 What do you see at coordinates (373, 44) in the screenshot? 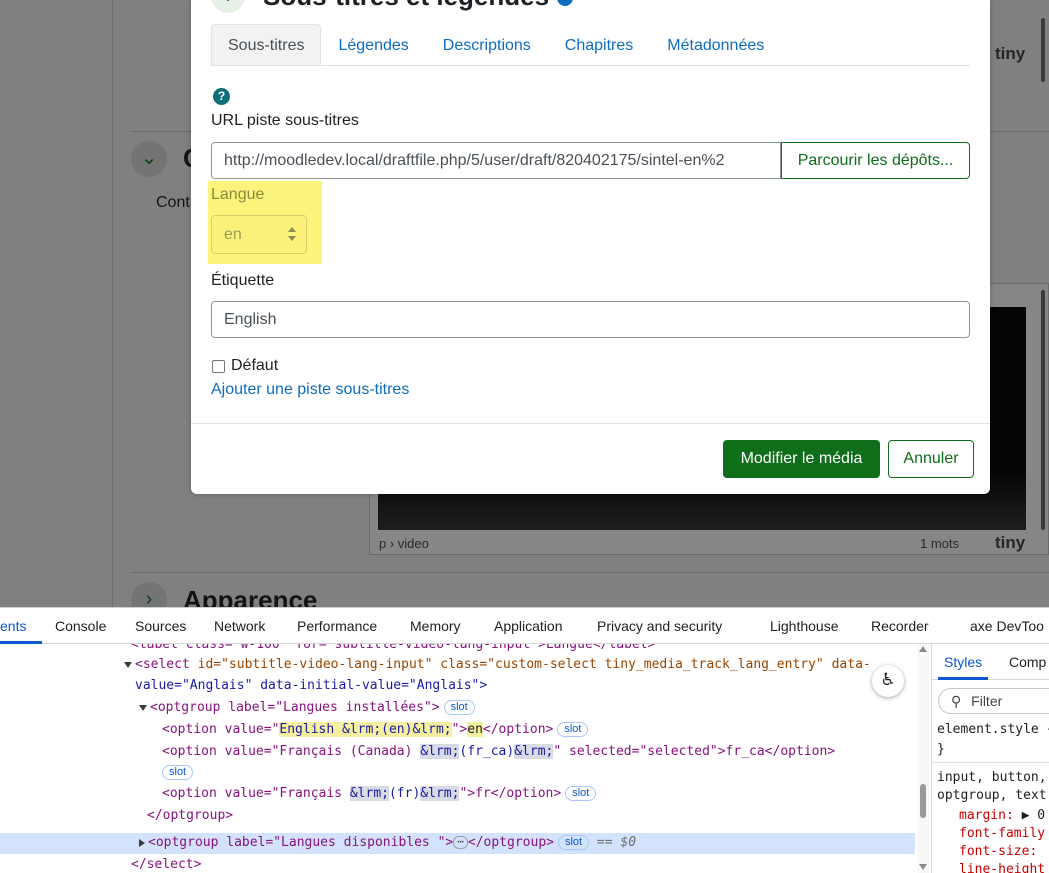
I see `tab-legendes: Légendes` at bounding box center [373, 44].